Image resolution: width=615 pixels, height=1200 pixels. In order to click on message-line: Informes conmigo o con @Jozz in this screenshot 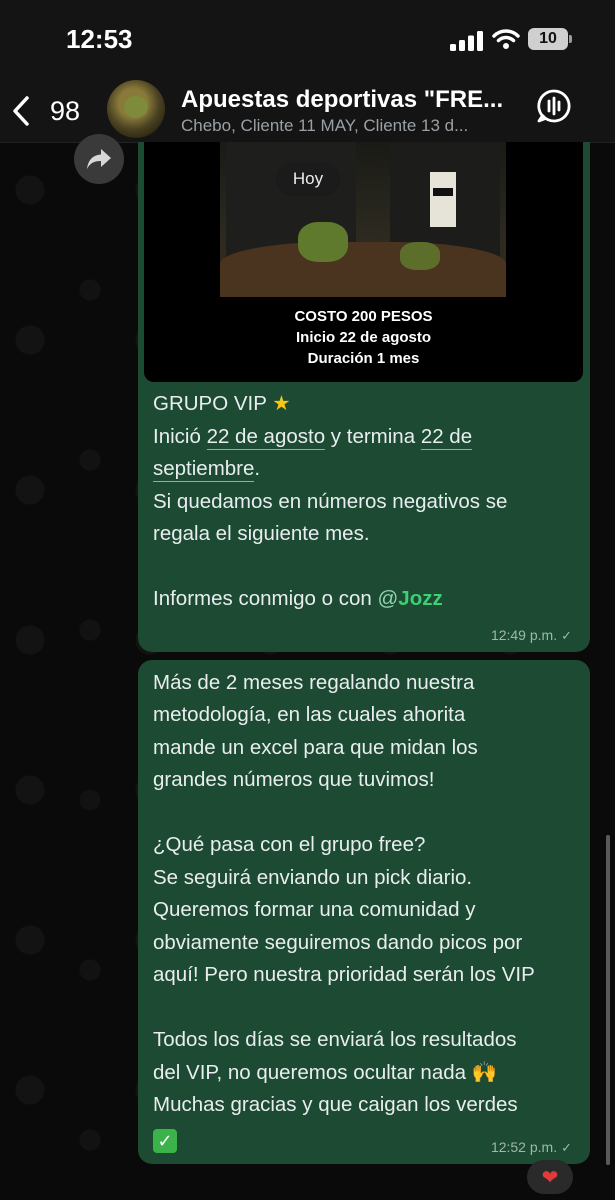, I will do `click(298, 598)`.